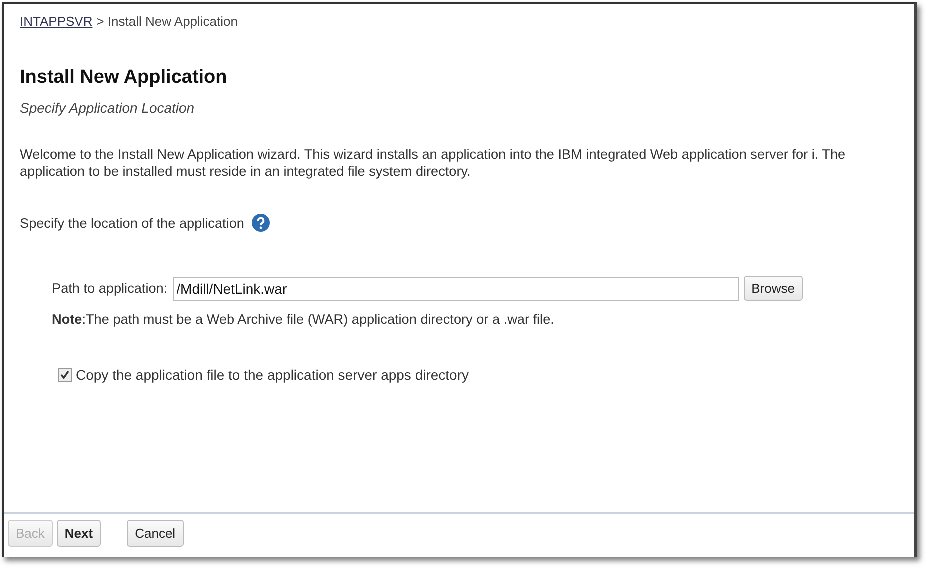  I want to click on browse-button: Browse, so click(773, 288).